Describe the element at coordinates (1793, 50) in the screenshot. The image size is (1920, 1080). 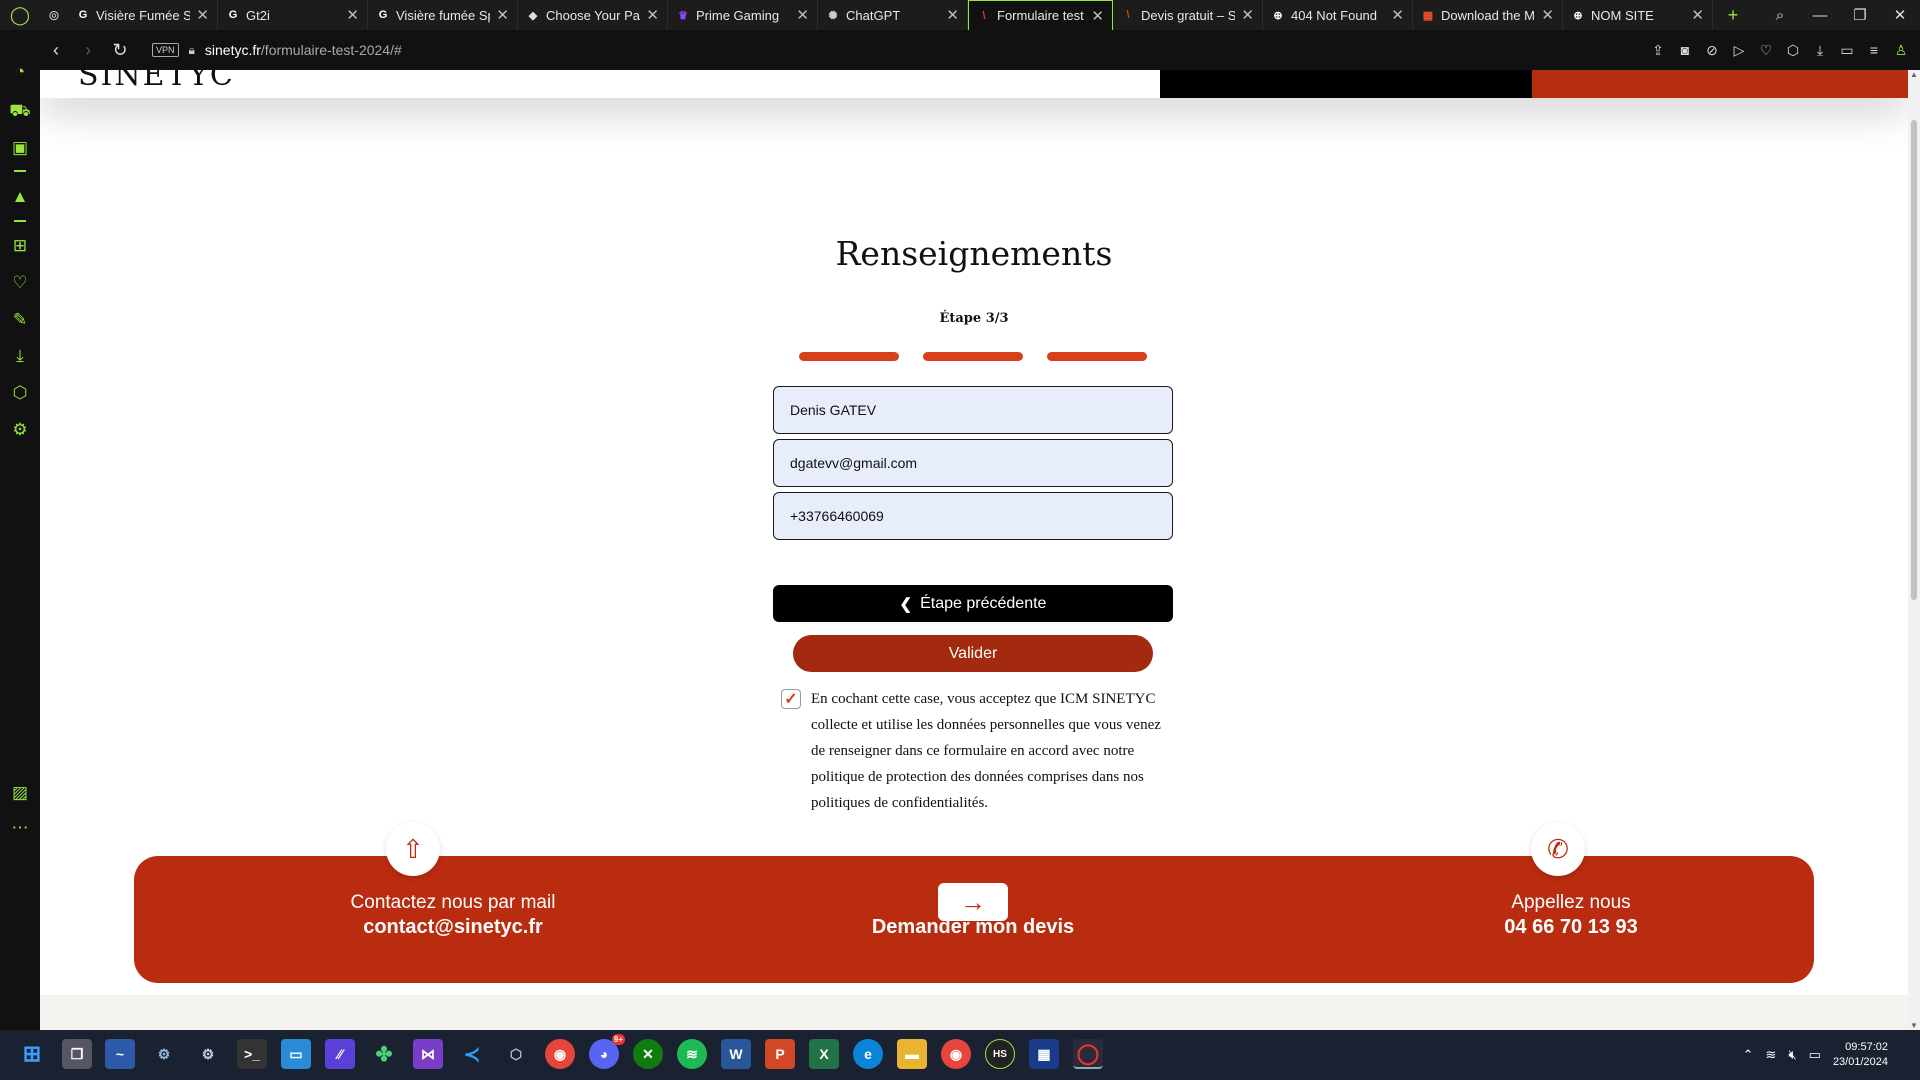
I see `extensions-icon: ⬡` at that location.